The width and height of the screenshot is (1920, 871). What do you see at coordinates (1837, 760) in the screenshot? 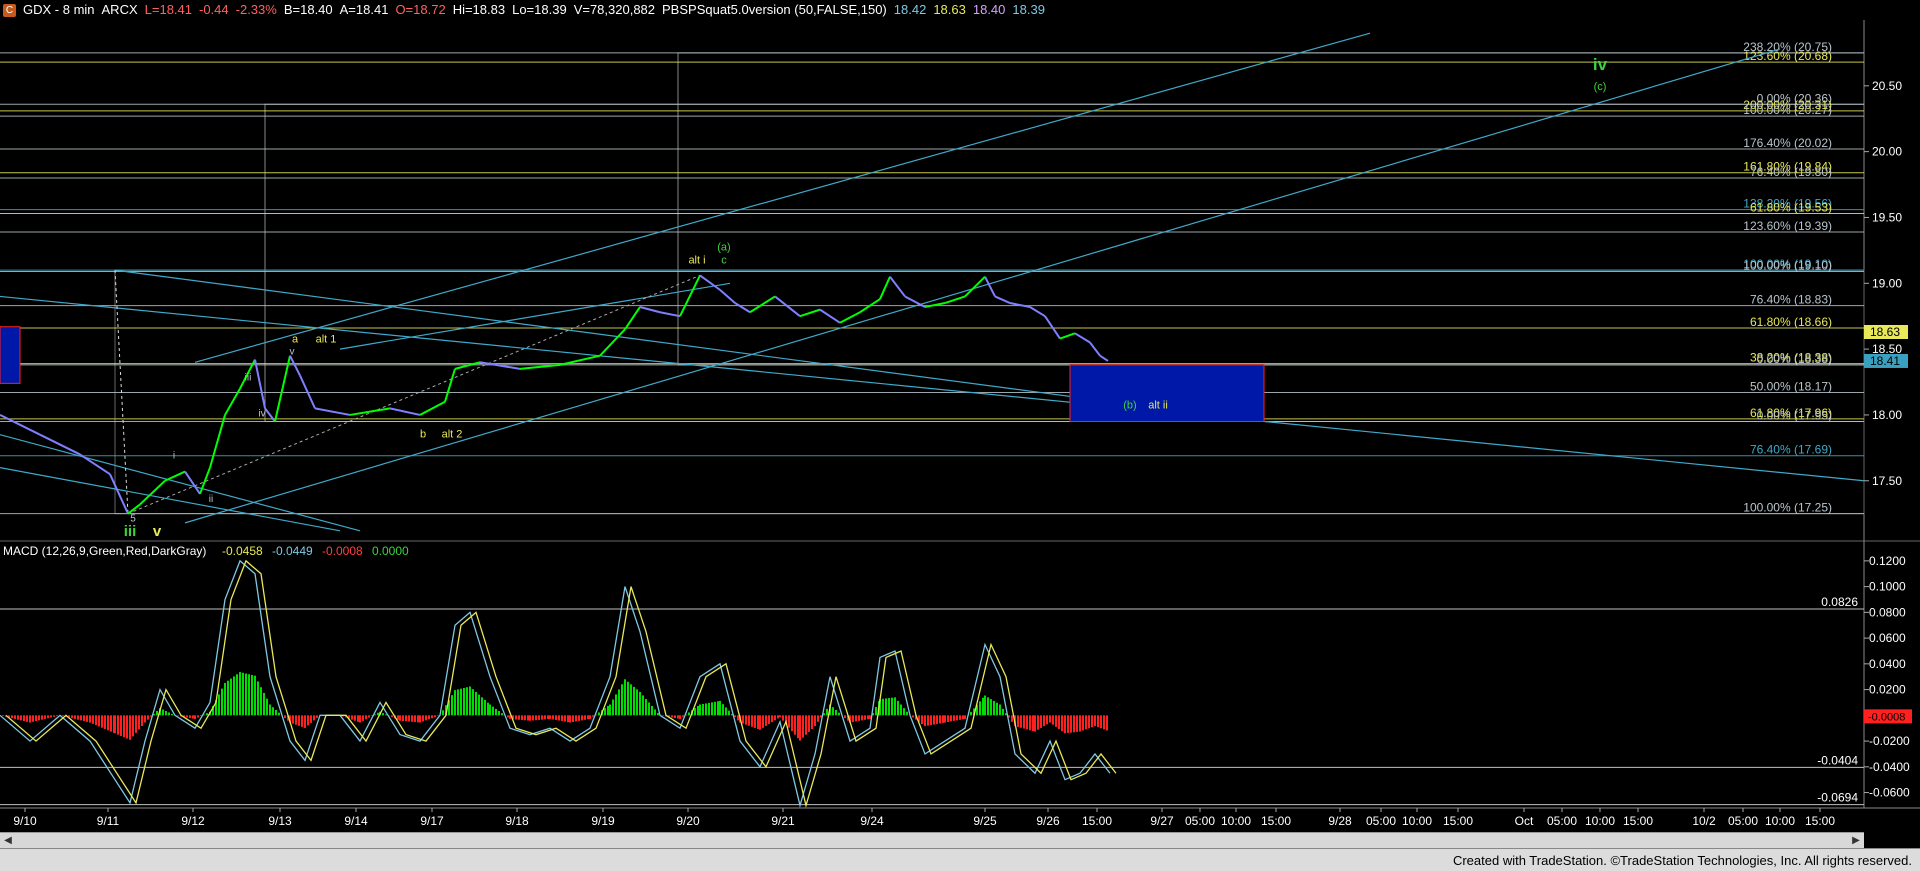
I see `macd-level-label: -0.0404` at bounding box center [1837, 760].